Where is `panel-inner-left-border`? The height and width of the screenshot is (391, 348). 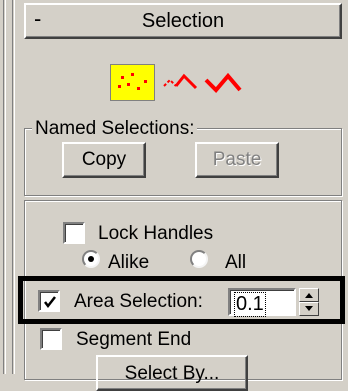 panel-inner-left-border is located at coordinates (13, 187).